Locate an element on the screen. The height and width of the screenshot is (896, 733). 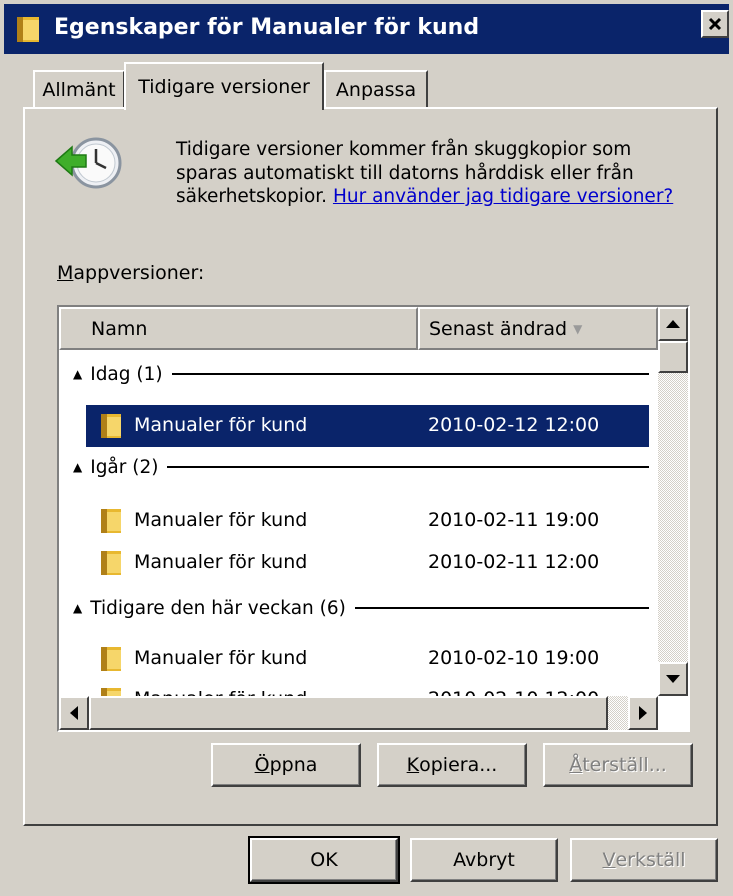
arrow-left-icon is located at coordinates (74, 713).